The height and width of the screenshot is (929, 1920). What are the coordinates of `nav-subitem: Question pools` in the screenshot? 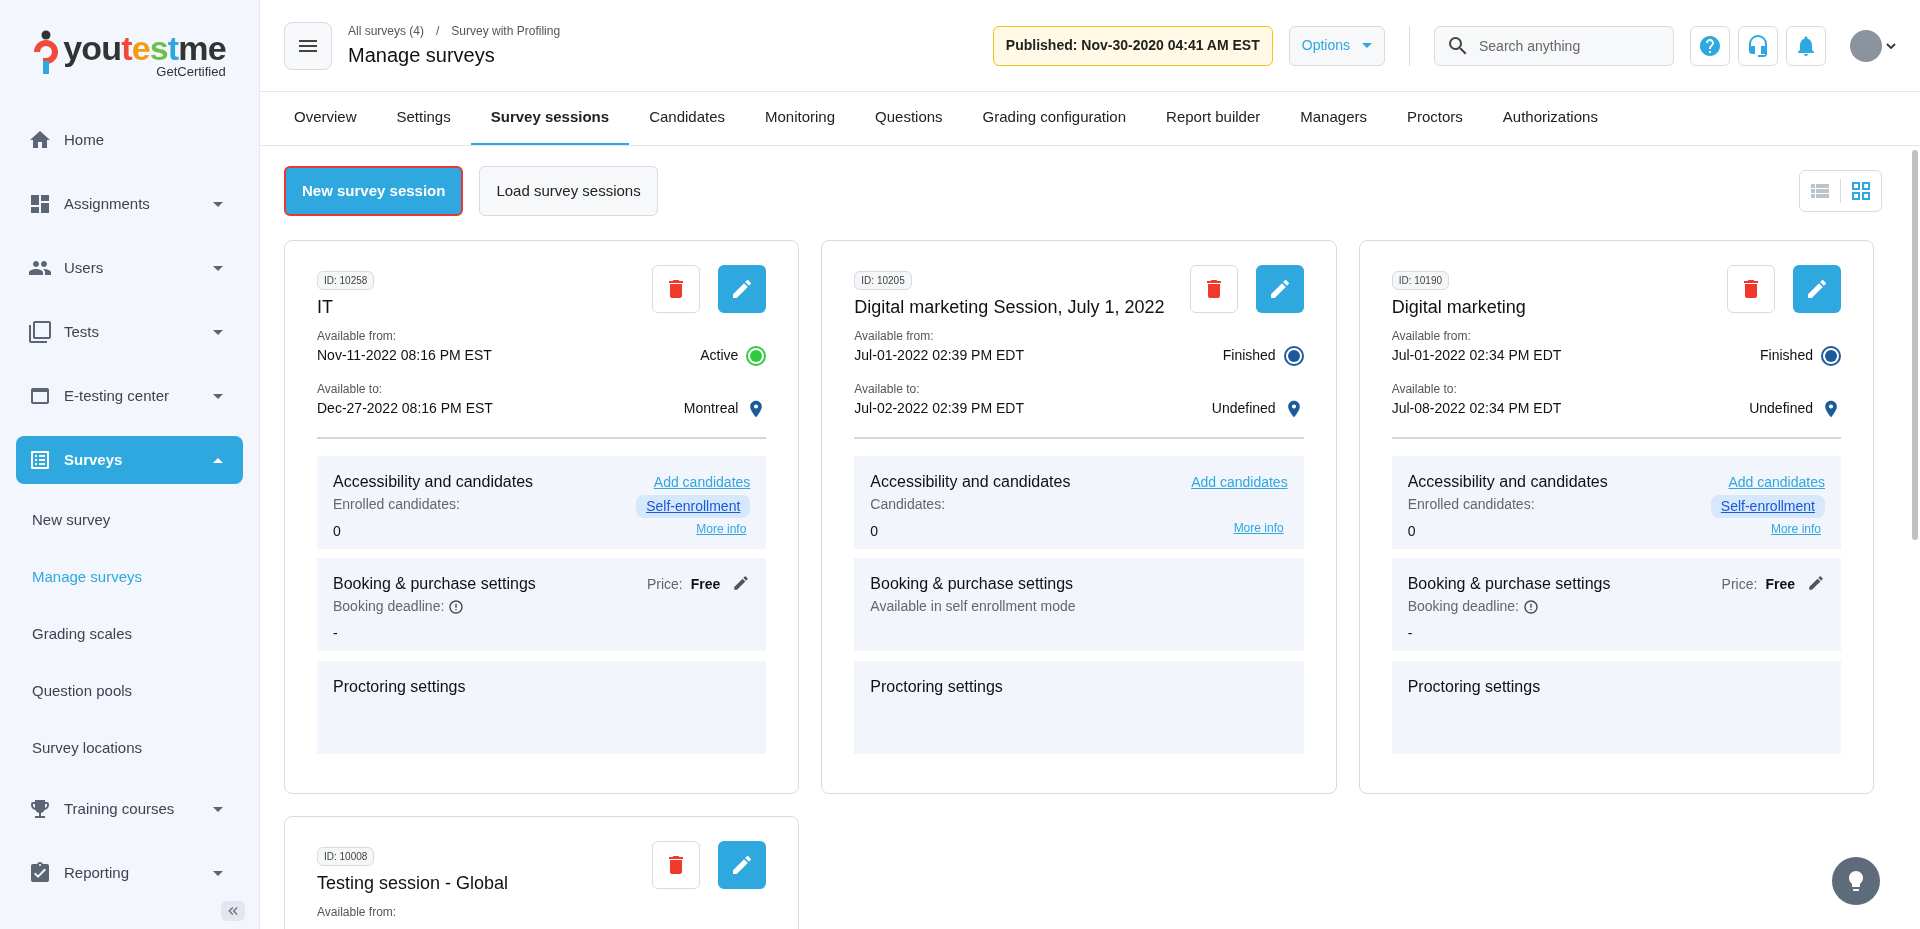 It's located at (82, 691).